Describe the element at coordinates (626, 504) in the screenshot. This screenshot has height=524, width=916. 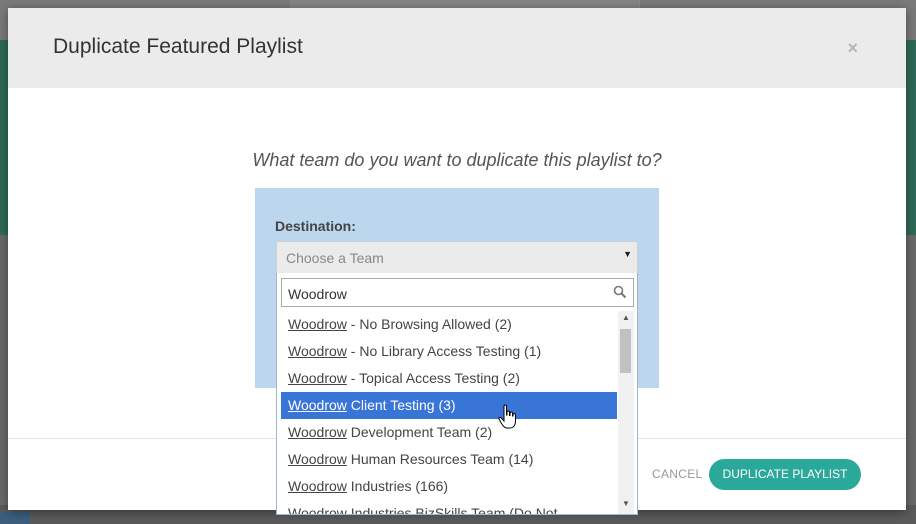
I see `scroll-down-icon: ▼` at that location.